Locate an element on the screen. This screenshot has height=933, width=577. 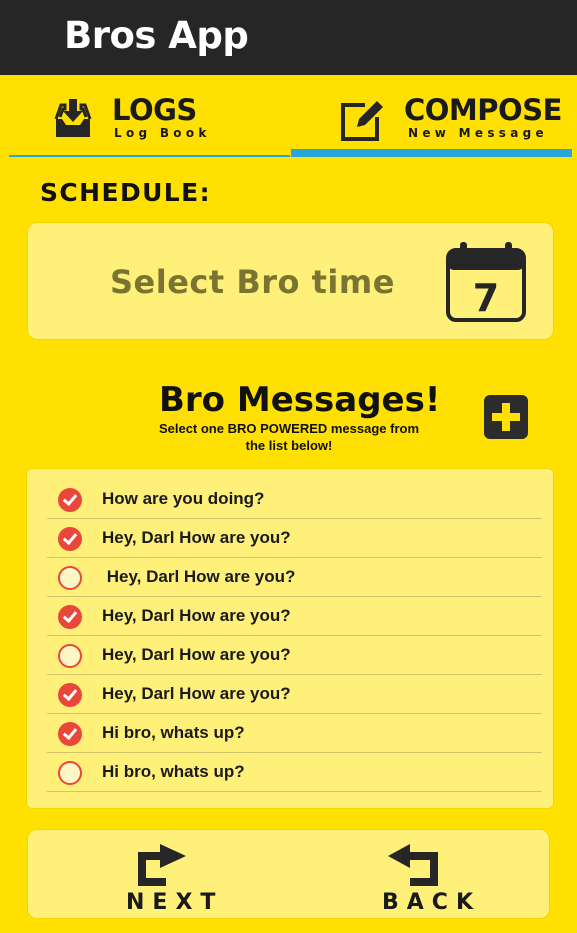
back-label: BACK is located at coordinates (431, 902).